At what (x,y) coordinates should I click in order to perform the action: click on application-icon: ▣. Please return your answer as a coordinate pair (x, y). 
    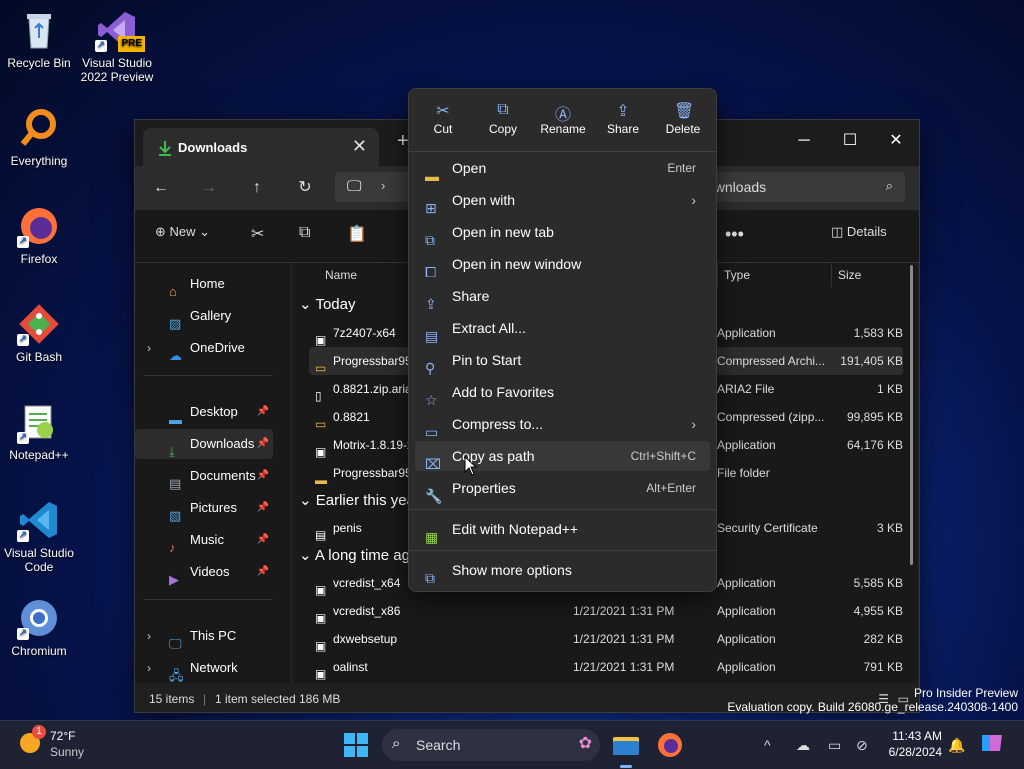
    Looking at the image, I should click on (321, 618).